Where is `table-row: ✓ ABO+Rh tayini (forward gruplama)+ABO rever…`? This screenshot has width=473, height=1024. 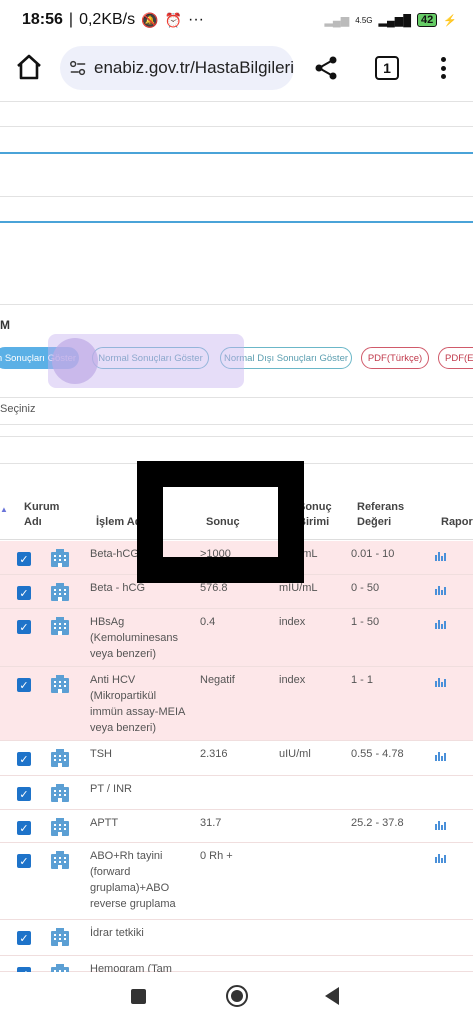
table-row: ✓ ABO+Rh tayini (forward gruplama)+ABO rever… is located at coordinates (236, 881).